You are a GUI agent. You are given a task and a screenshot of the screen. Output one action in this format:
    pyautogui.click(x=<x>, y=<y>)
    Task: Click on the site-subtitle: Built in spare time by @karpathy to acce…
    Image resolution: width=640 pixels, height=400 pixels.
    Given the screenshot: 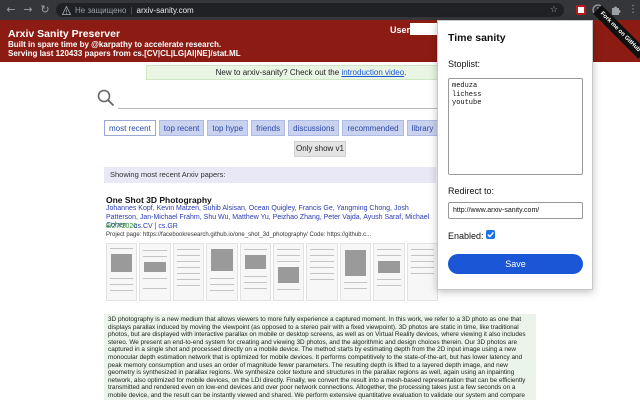 What is the action you would take?
    pyautogui.click(x=115, y=44)
    